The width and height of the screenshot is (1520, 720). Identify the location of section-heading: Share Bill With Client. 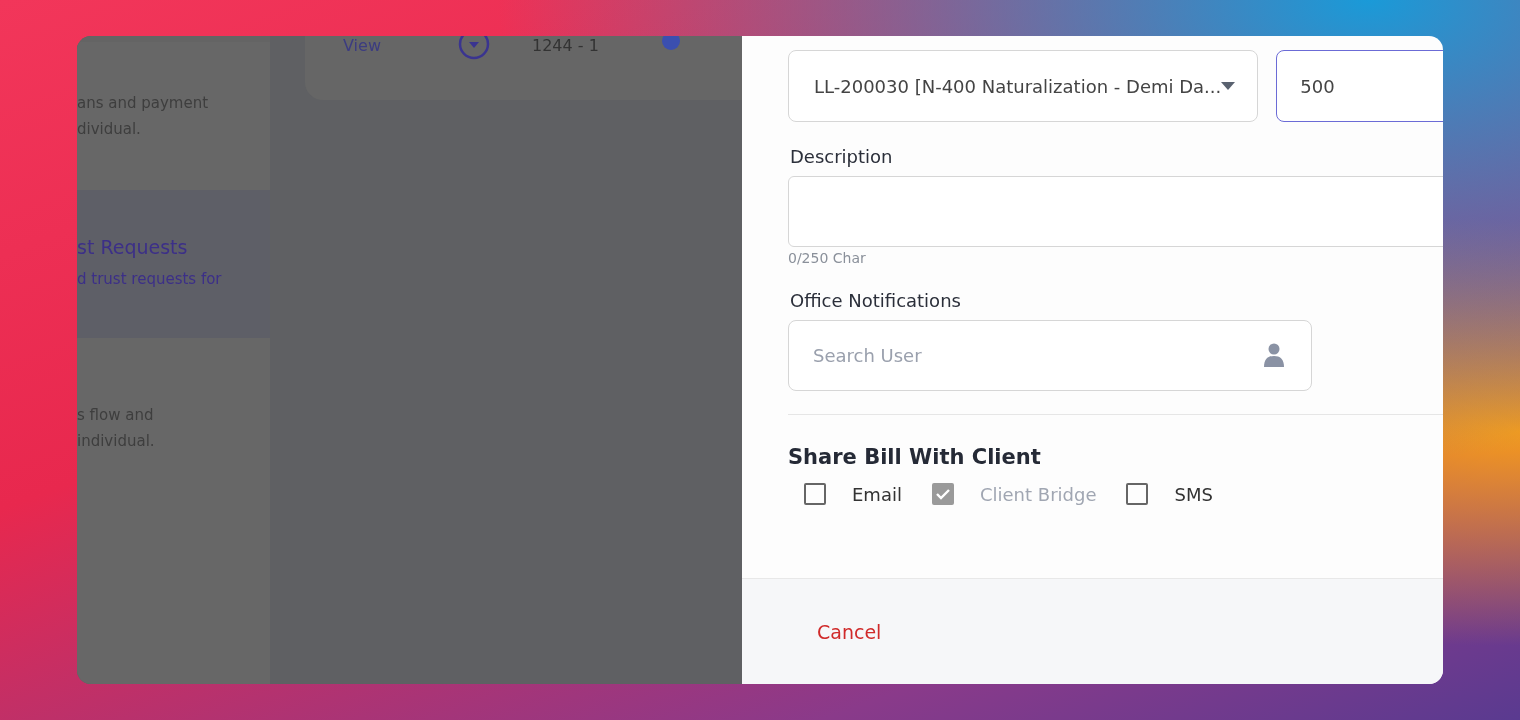
(915, 457).